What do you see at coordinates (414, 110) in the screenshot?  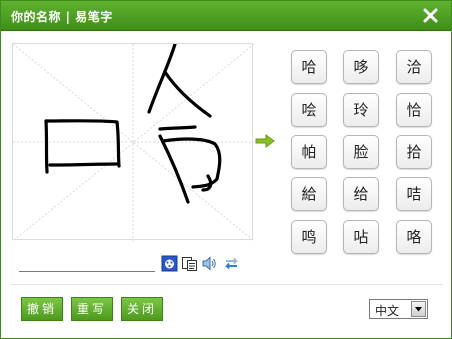 I see `candidate-char: 恰` at bounding box center [414, 110].